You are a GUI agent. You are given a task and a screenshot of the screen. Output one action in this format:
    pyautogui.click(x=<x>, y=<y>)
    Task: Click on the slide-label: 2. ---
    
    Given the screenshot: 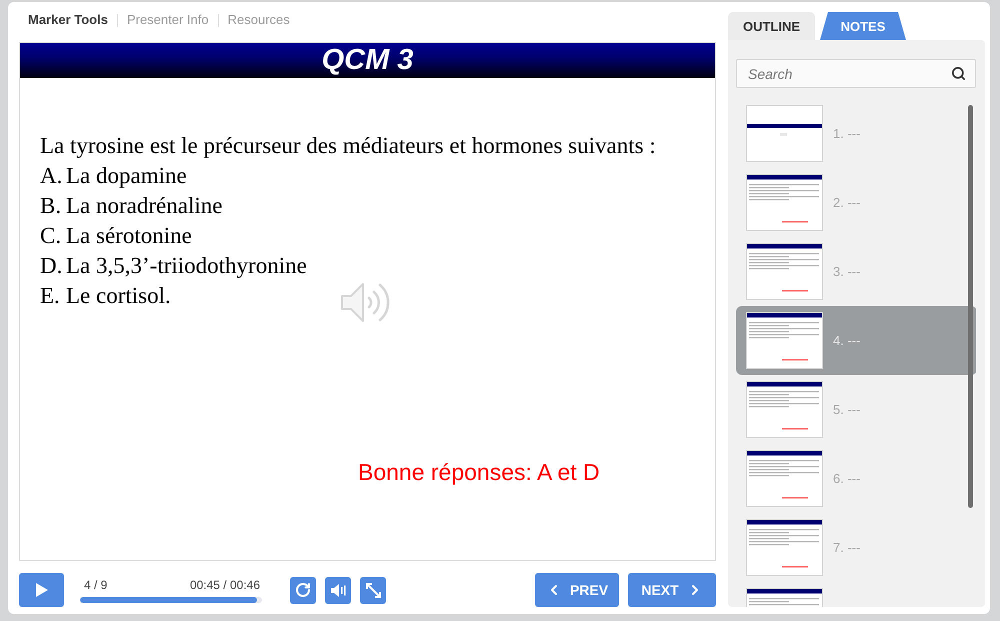 What is the action you would take?
    pyautogui.click(x=846, y=202)
    